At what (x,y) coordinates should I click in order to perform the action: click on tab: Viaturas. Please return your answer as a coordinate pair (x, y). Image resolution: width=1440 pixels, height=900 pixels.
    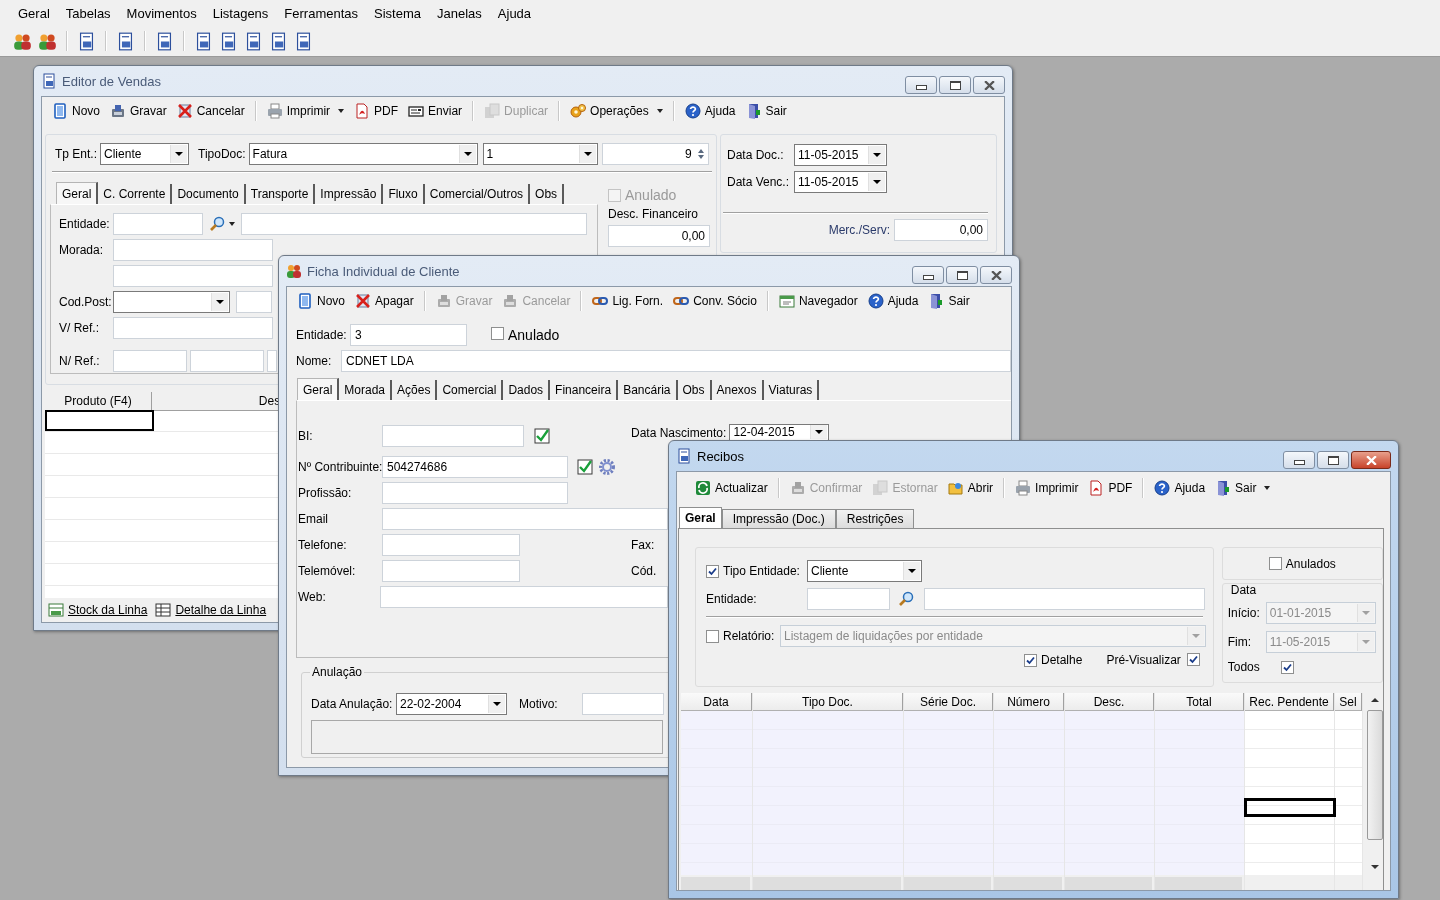
    Looking at the image, I should click on (791, 390).